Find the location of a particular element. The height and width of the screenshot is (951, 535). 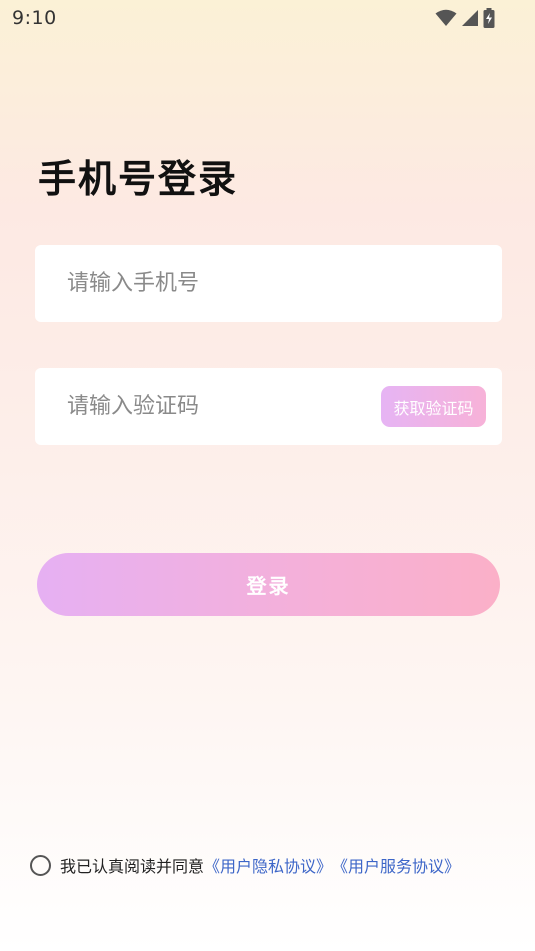

service-agreement-link: 《用户服务协议》 is located at coordinates (396, 865).